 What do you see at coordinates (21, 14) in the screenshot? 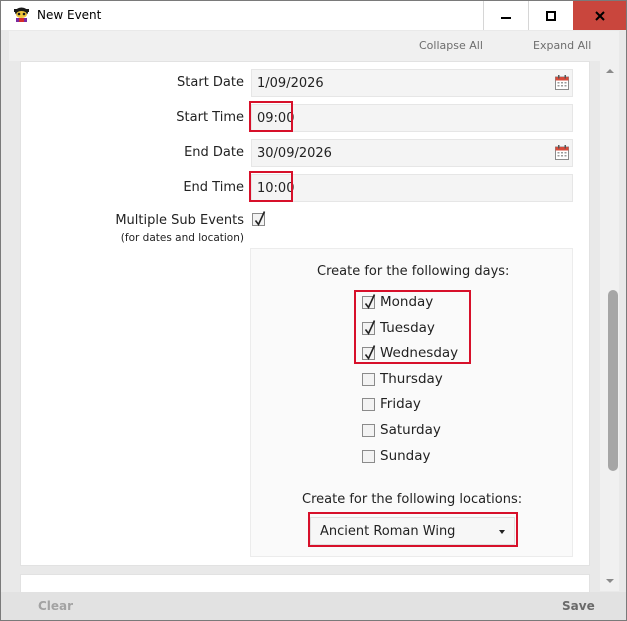
I see `event-app-icon` at bounding box center [21, 14].